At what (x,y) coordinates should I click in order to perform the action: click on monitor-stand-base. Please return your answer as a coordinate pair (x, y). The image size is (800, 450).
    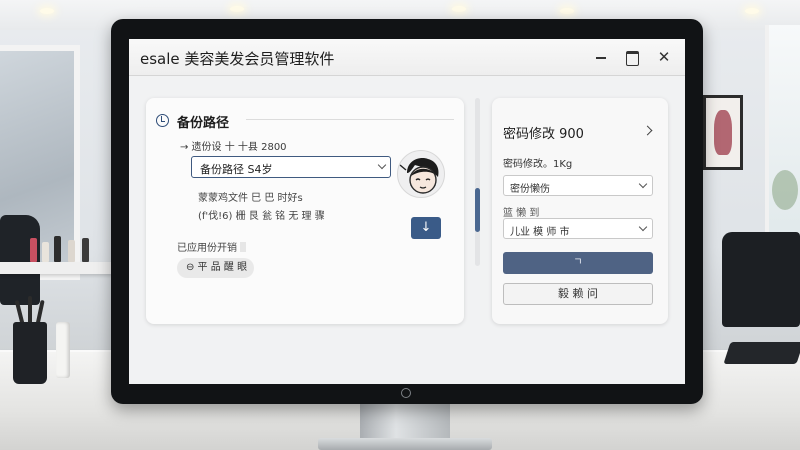
    Looking at the image, I should click on (405, 444).